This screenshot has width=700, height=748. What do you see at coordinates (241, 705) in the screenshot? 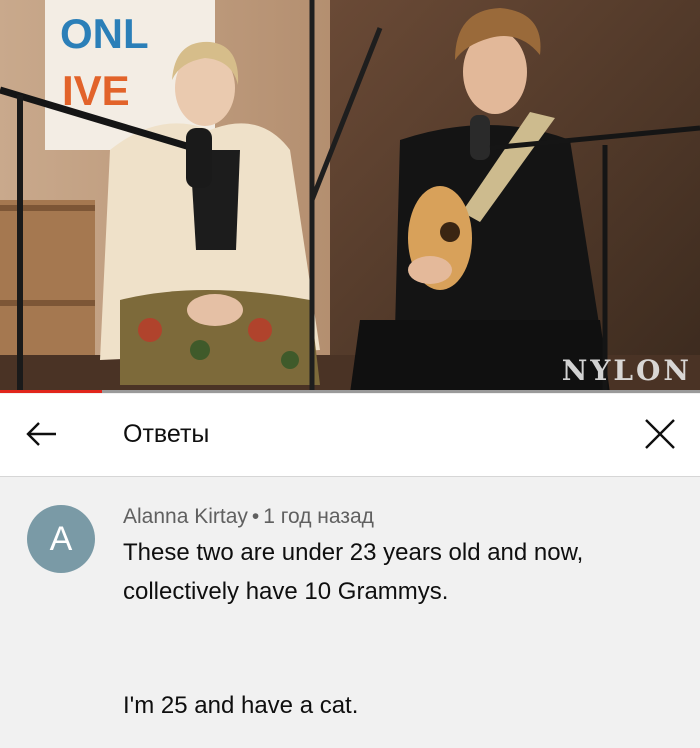
I see `comment-text-line: I'm 25 and have a cat.` at bounding box center [241, 705].